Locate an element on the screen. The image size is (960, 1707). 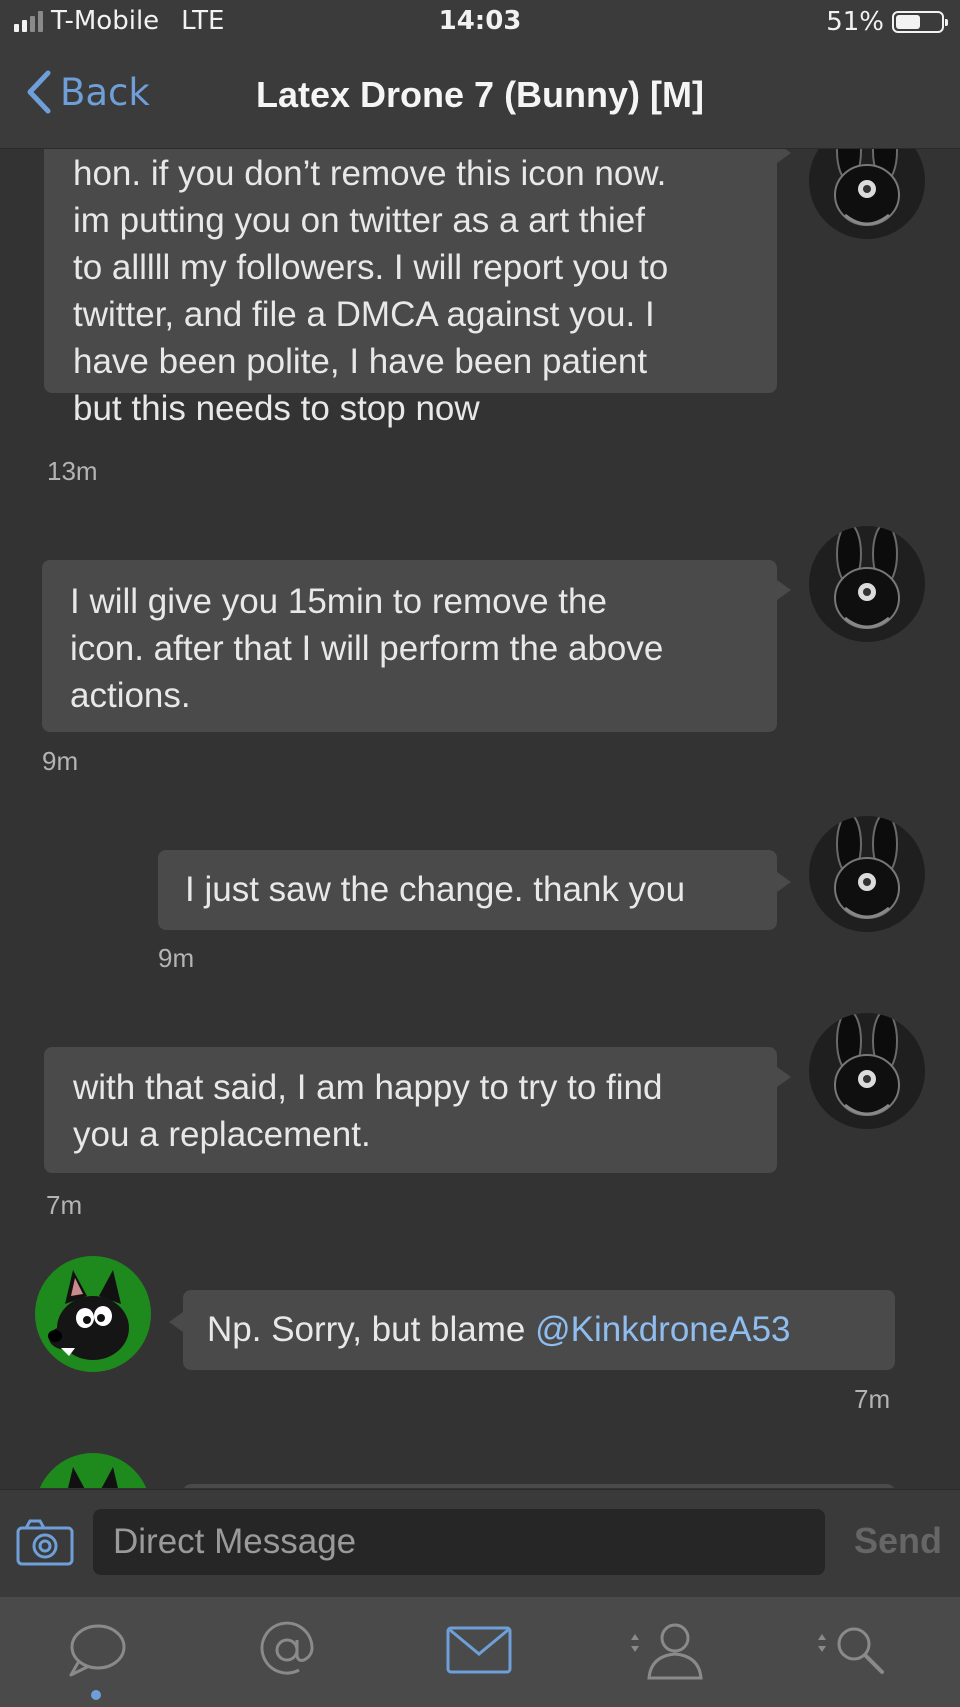
search-icon is located at coordinates (851, 1650).